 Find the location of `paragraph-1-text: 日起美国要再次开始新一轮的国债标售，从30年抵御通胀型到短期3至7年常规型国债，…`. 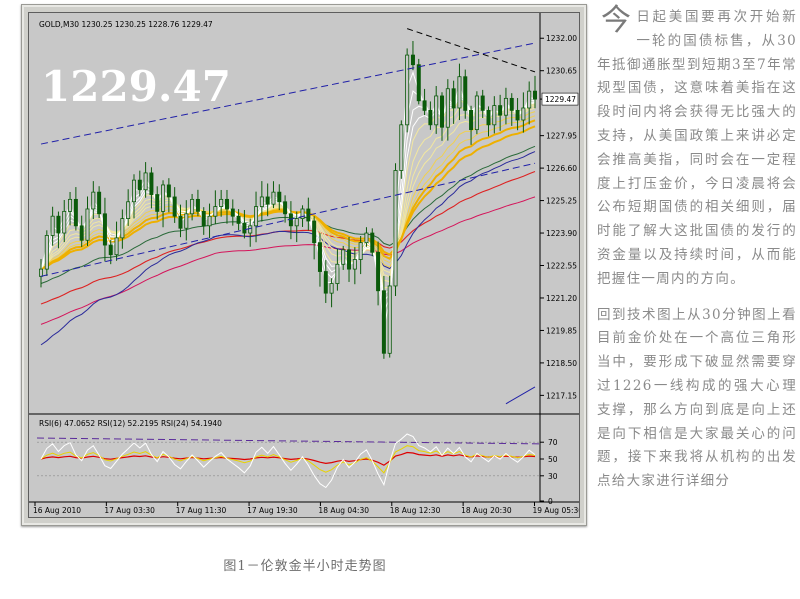

paragraph-1-text: 日起美国要再次开始新一轮的国债标售，从30年抵御通胀型到短期3至7年常规型国债，… is located at coordinates (697, 148).